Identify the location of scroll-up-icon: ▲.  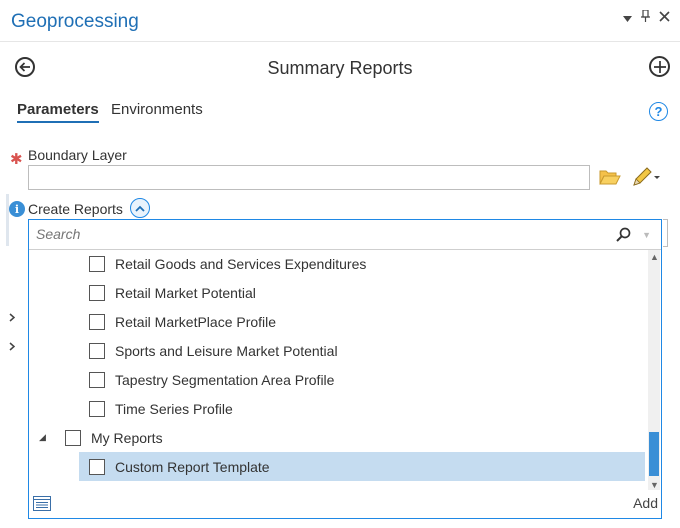
(654, 257).